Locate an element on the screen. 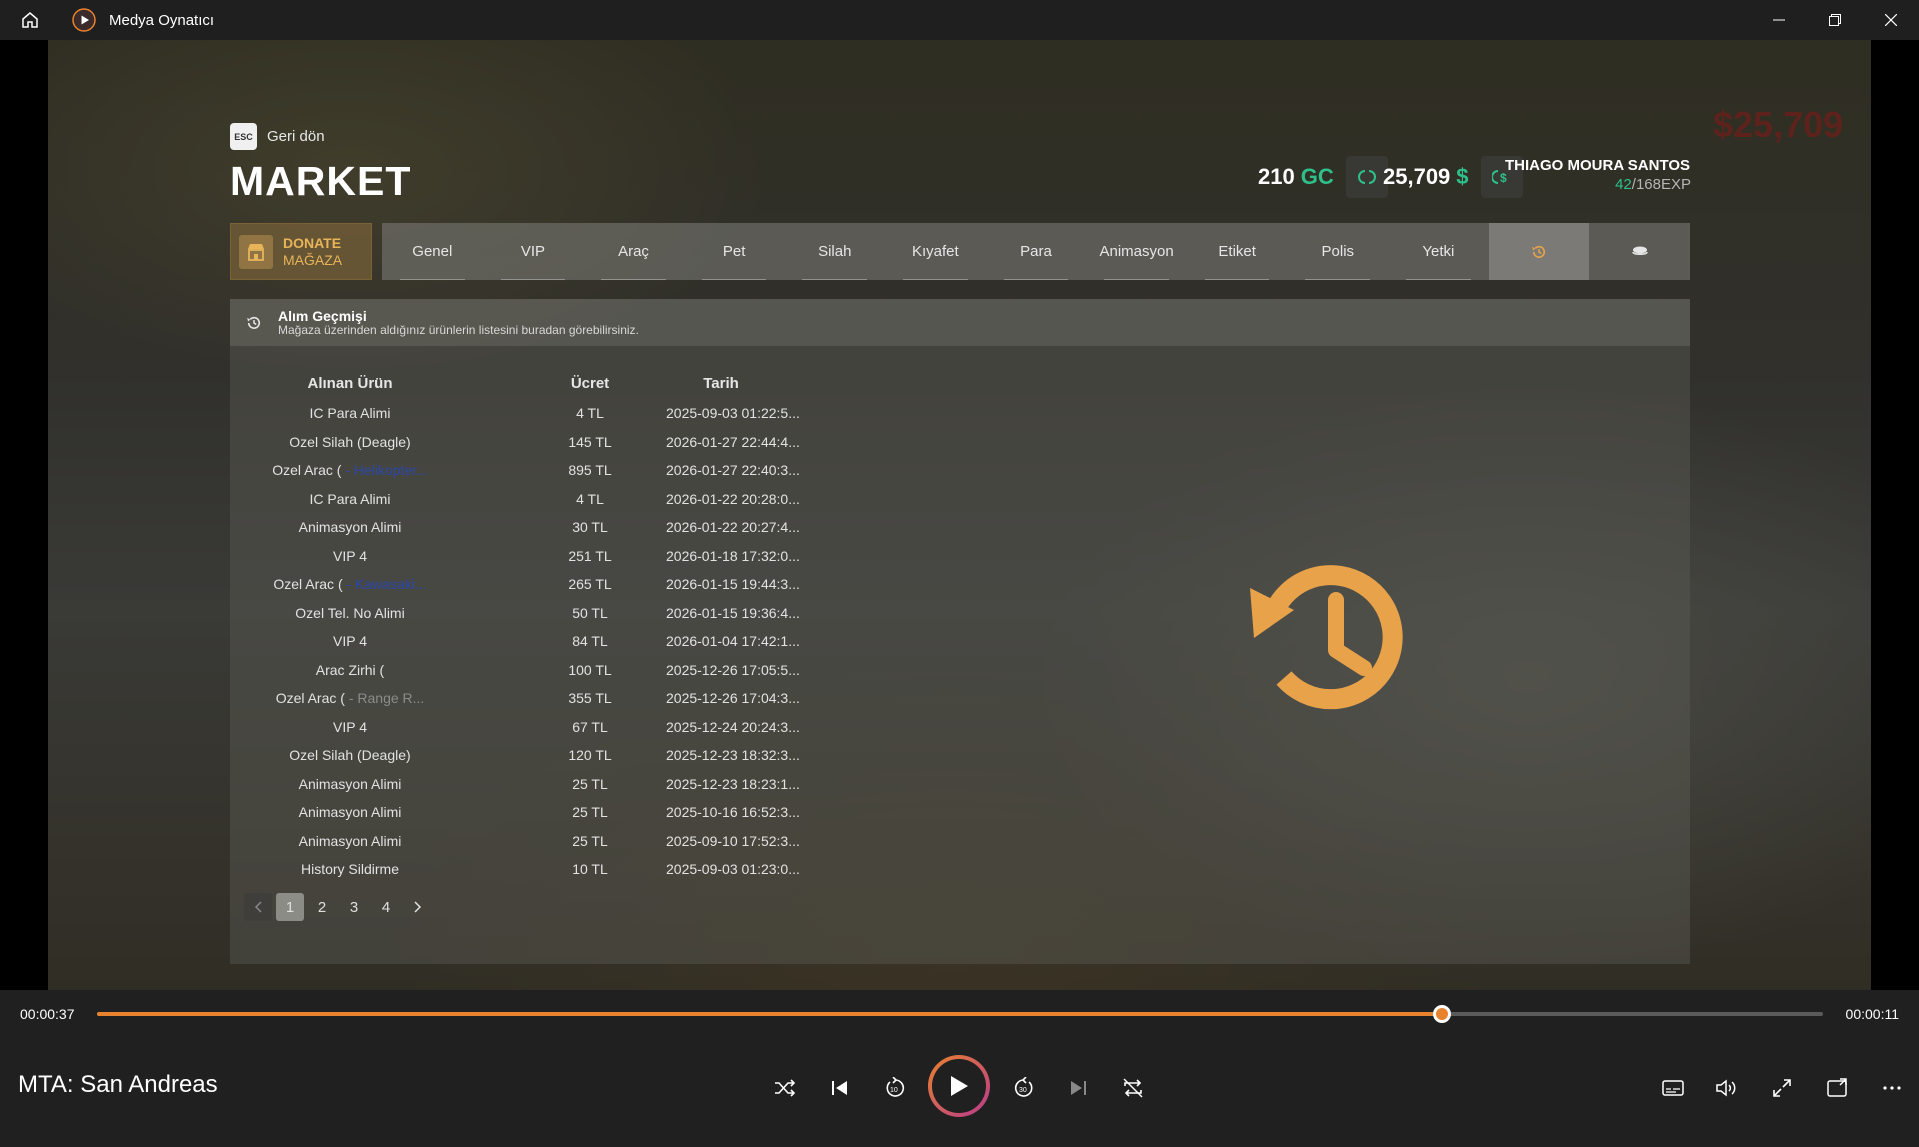  back-button: ESC Geri dön is located at coordinates (277, 136).